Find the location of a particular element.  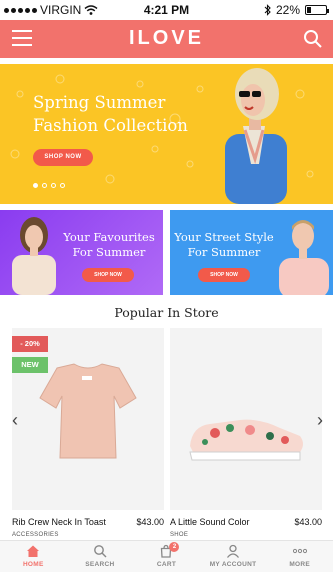

promo-street-style: Your Street Style For Summer SHOP NOW is located at coordinates (251, 252).